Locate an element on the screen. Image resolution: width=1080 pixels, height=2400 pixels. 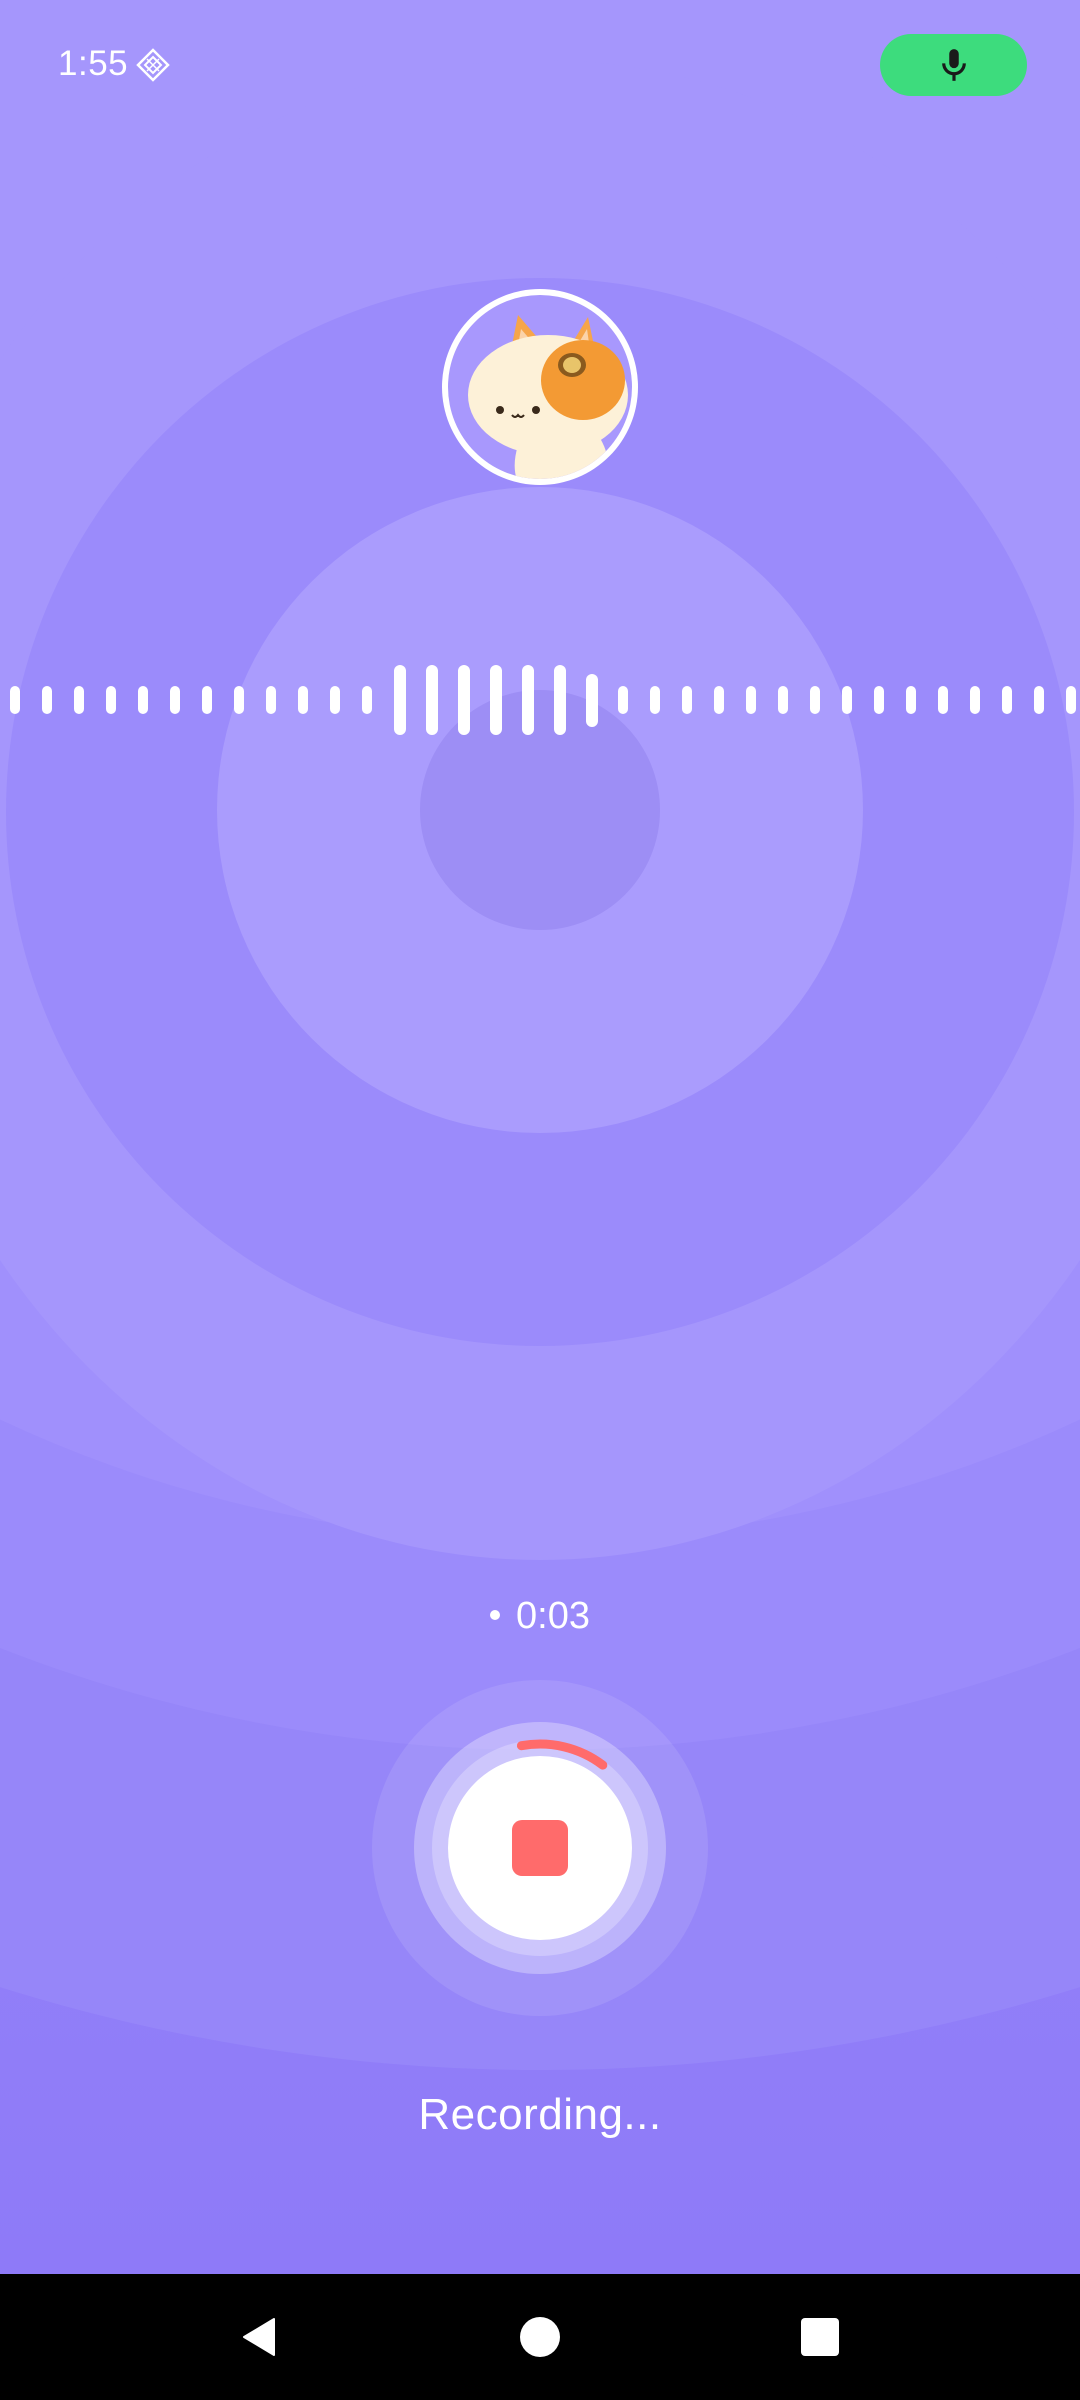
nav-home-button is located at coordinates (540, 2337).